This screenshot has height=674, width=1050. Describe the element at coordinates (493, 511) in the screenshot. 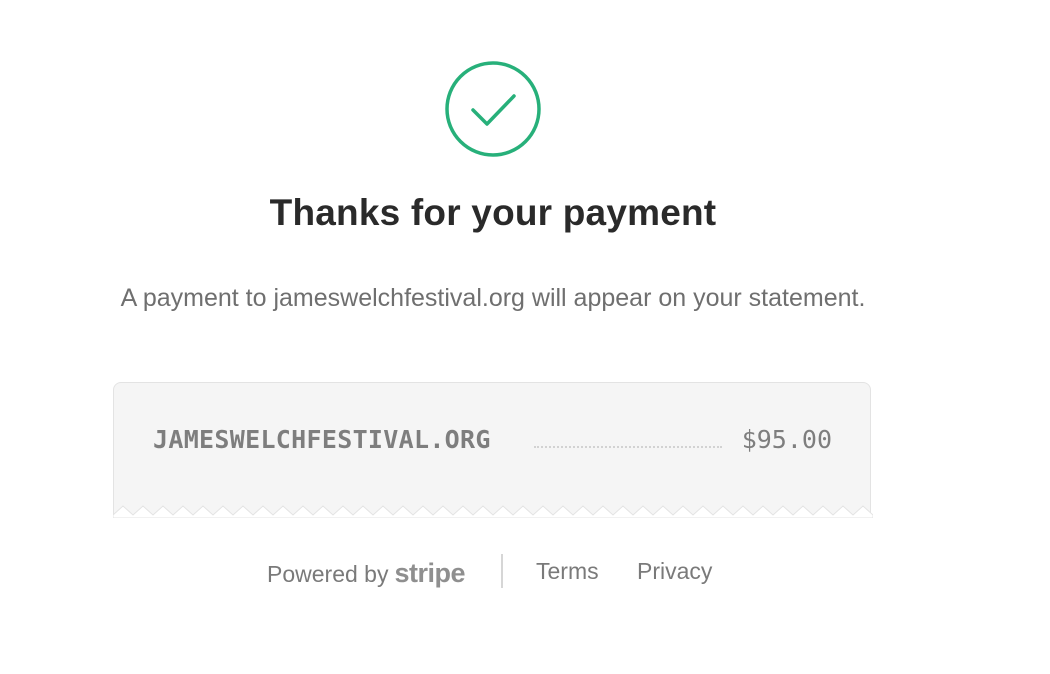

I see `receipt-torn-edge` at that location.